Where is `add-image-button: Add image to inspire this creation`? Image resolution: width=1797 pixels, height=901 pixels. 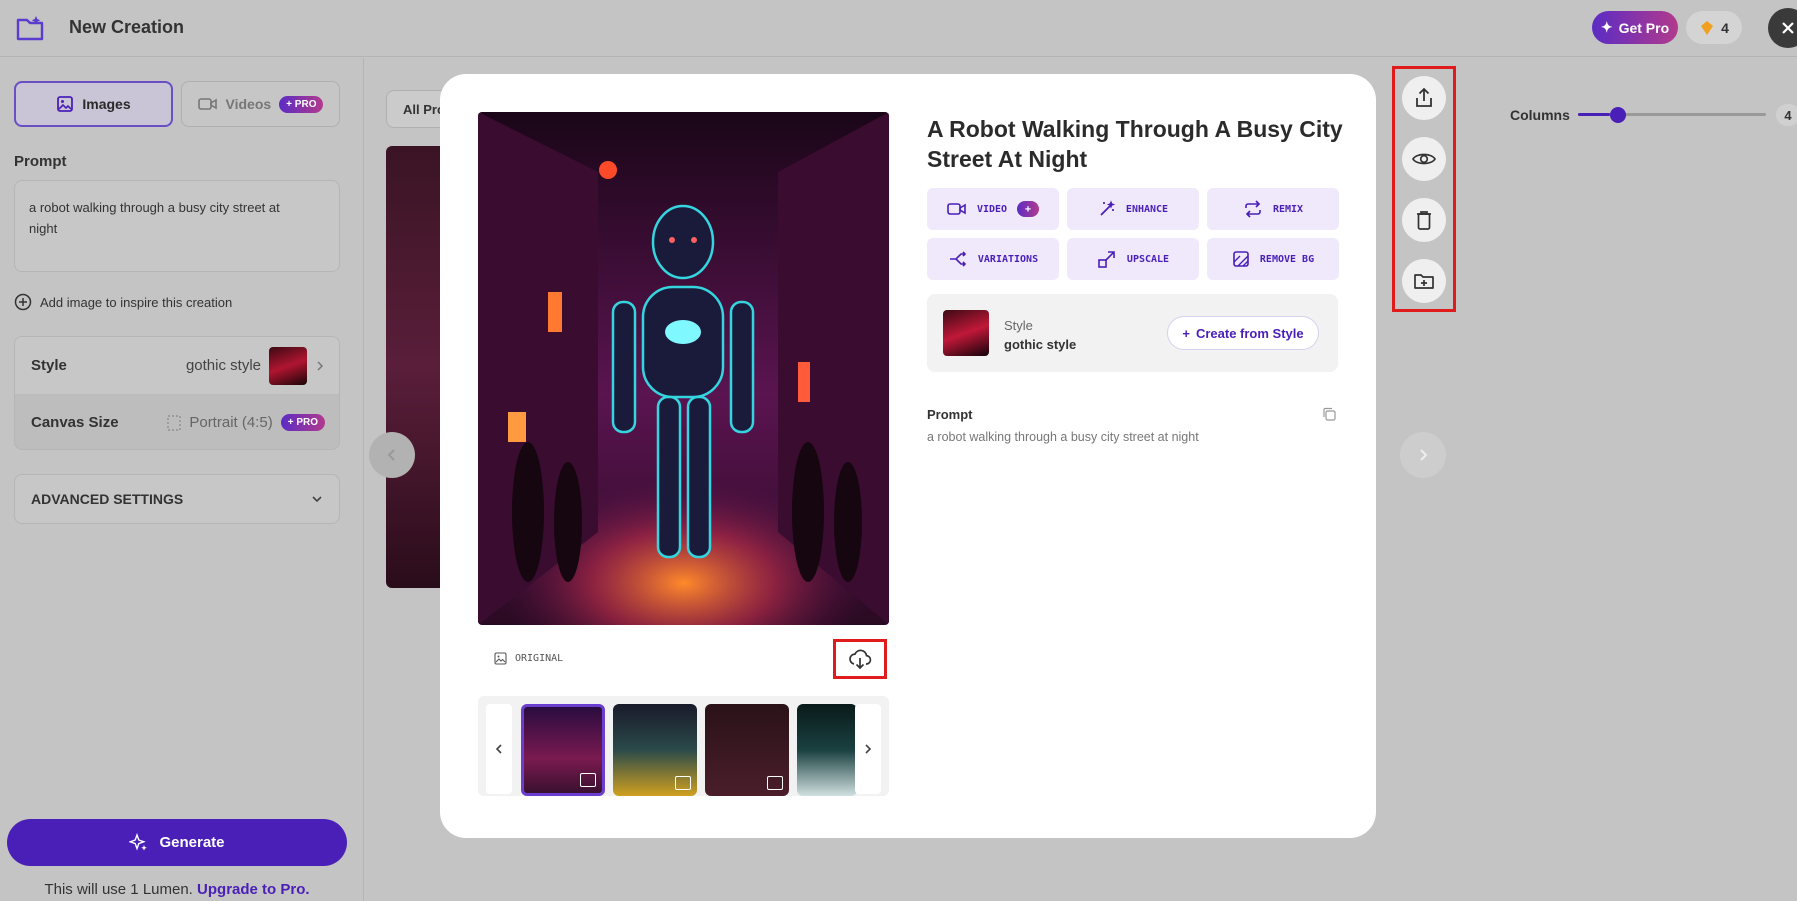
add-image-button: Add image to inspire this creation is located at coordinates (123, 302).